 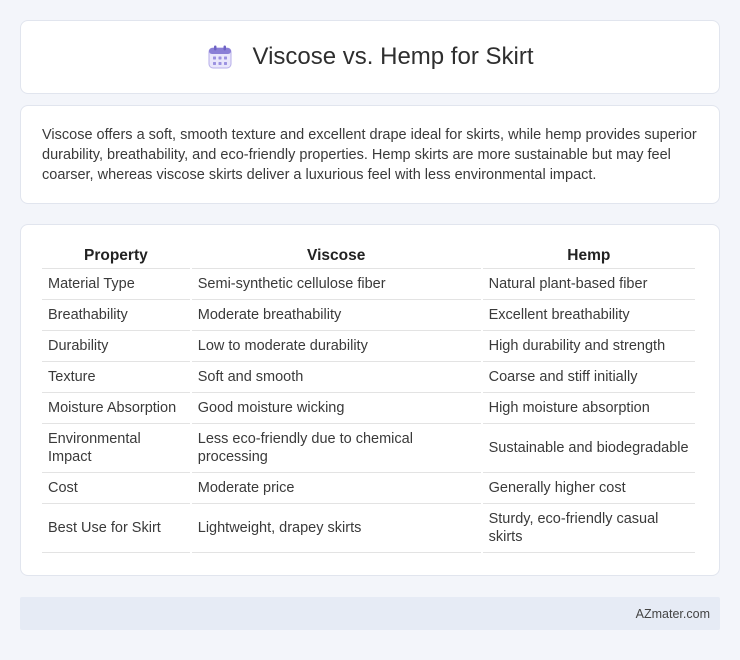 I want to click on viscose-cell: Good moisture wicking, so click(x=336, y=408).